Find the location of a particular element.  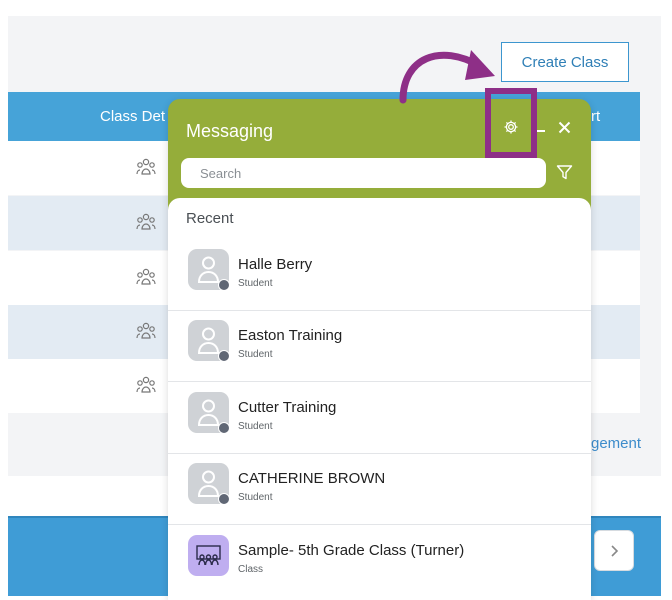

contact-name: Sample- 5th Grade Class (Turner) is located at coordinates (351, 550).